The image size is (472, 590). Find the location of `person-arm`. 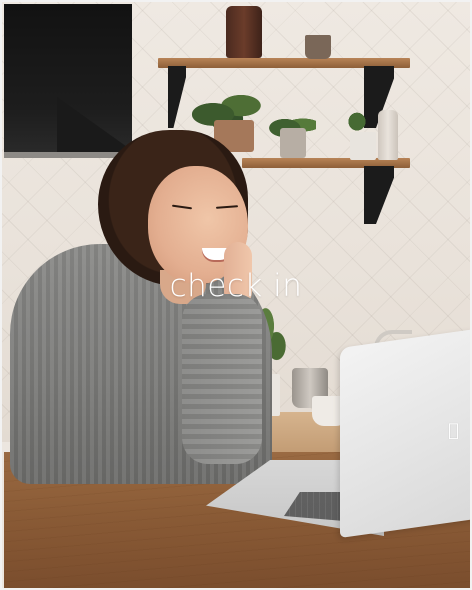

person-arm is located at coordinates (222, 379).